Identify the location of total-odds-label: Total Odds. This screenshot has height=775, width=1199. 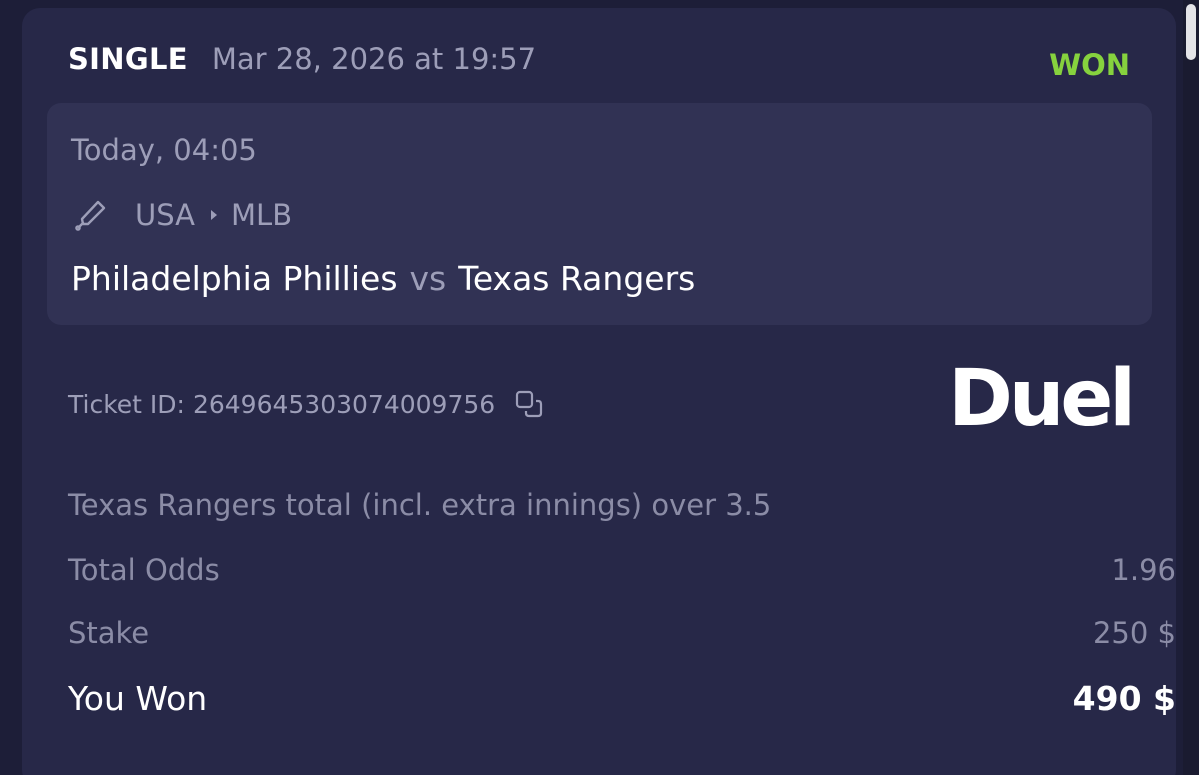
(144, 570).